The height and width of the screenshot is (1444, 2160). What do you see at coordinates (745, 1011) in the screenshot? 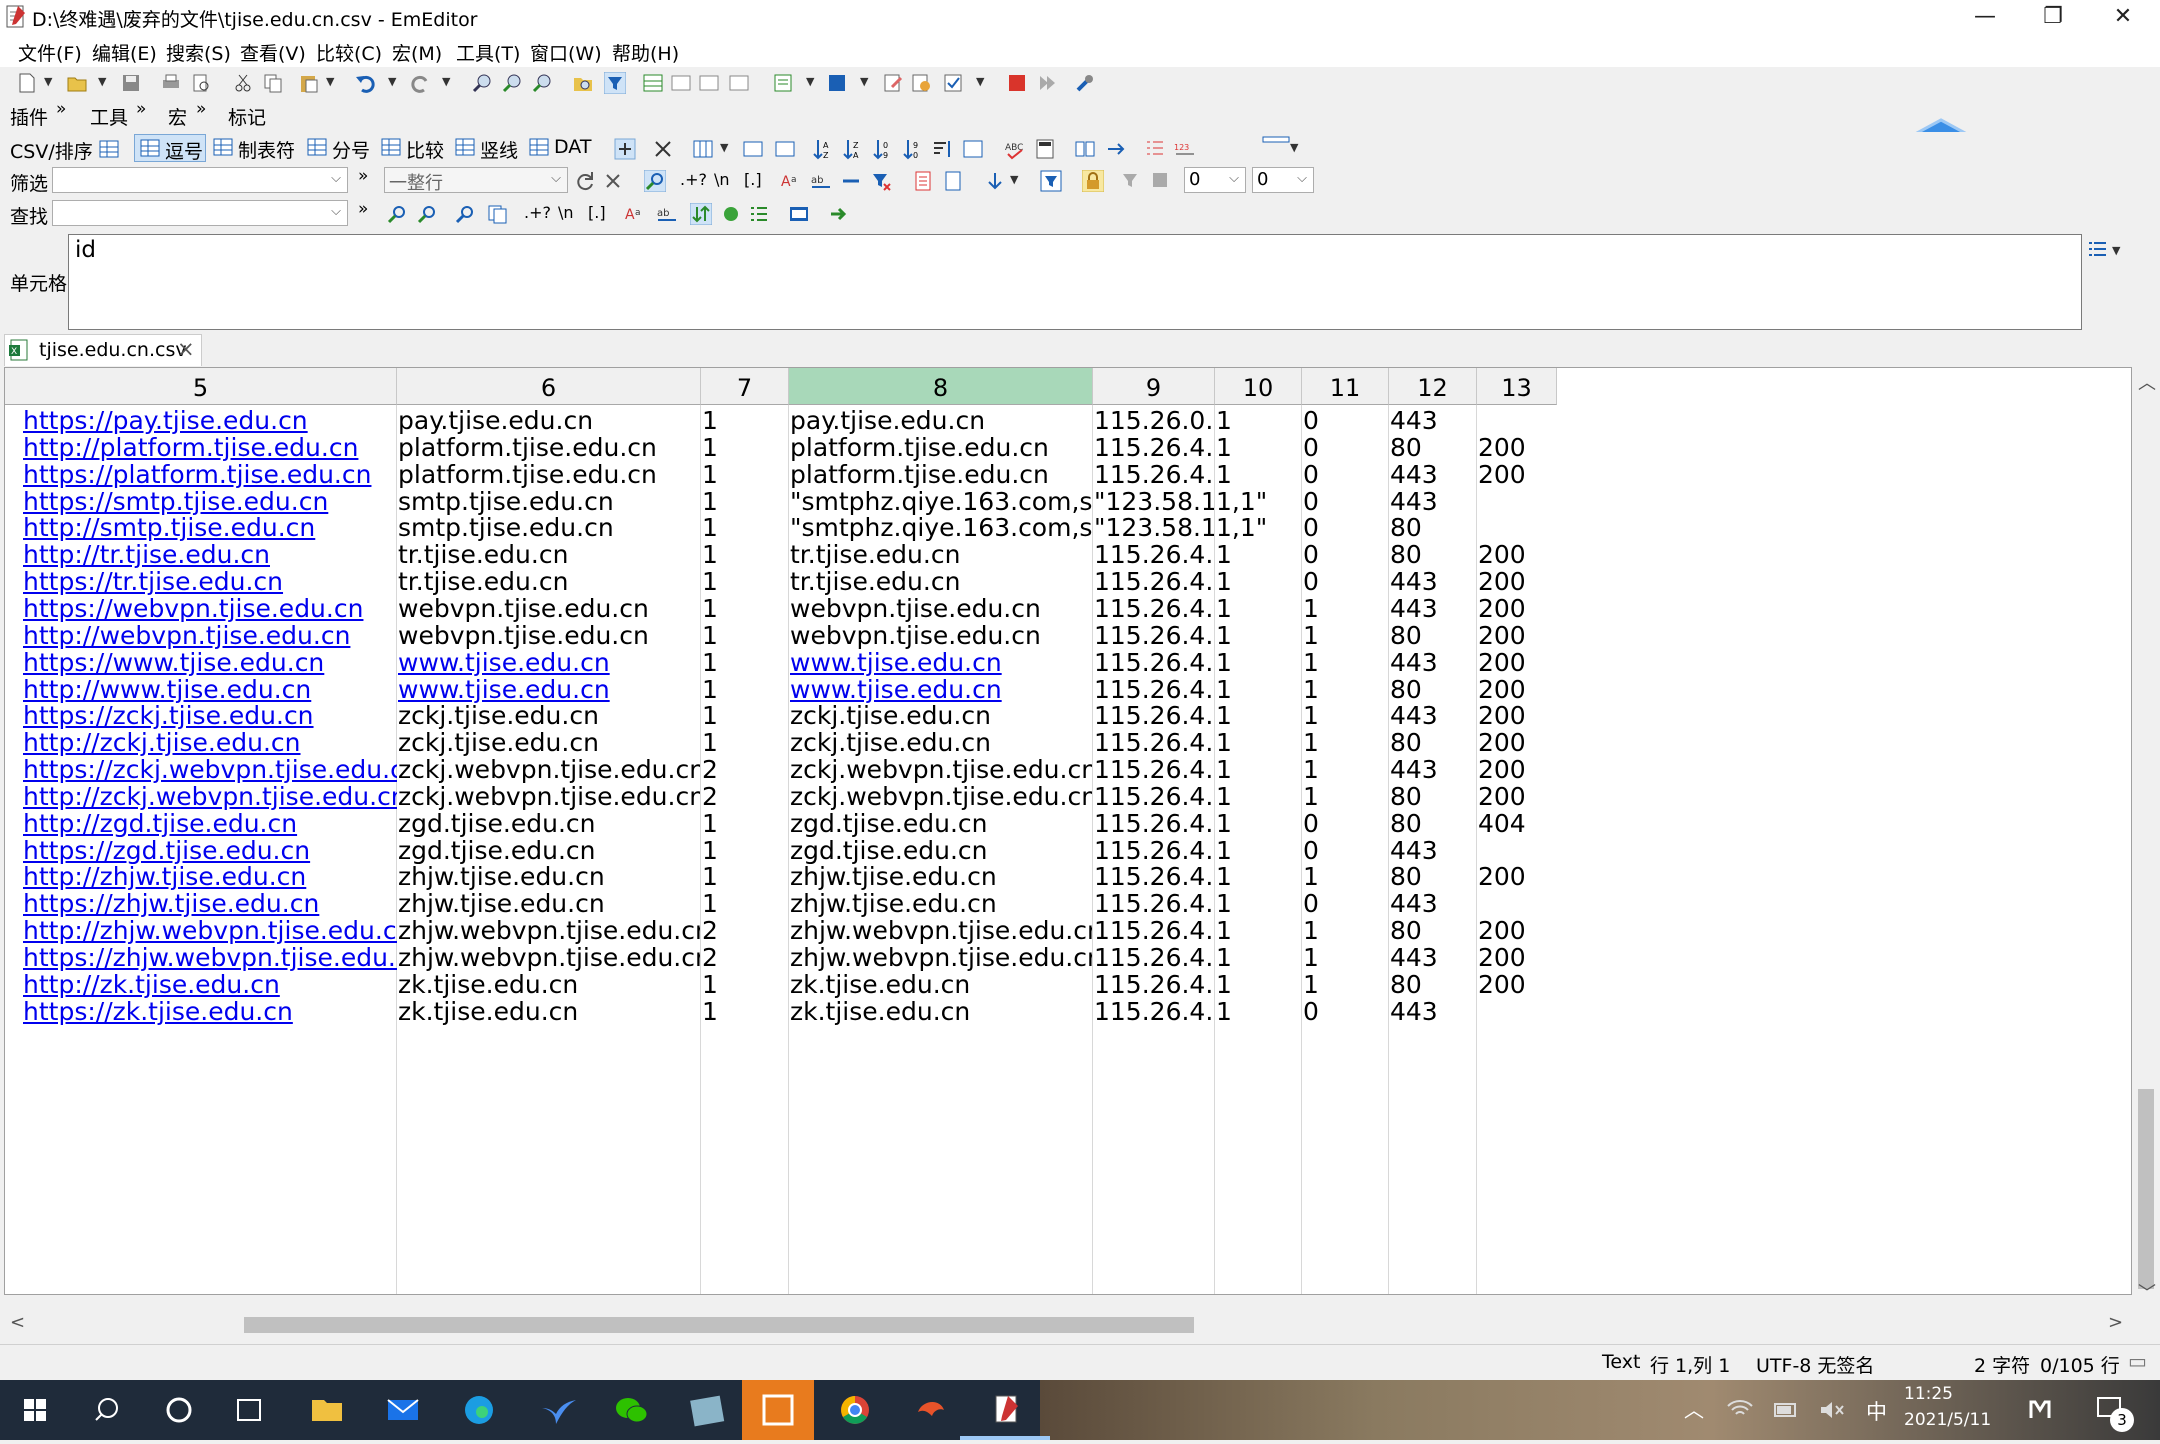
I see `table-cell: 1` at bounding box center [745, 1011].